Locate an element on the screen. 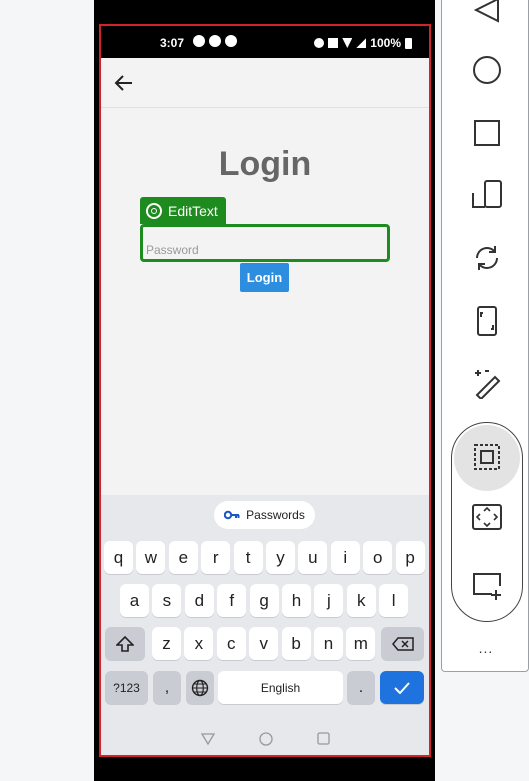 This screenshot has height=781, width=529. fit-screen-icon is located at coordinates (487, 517).